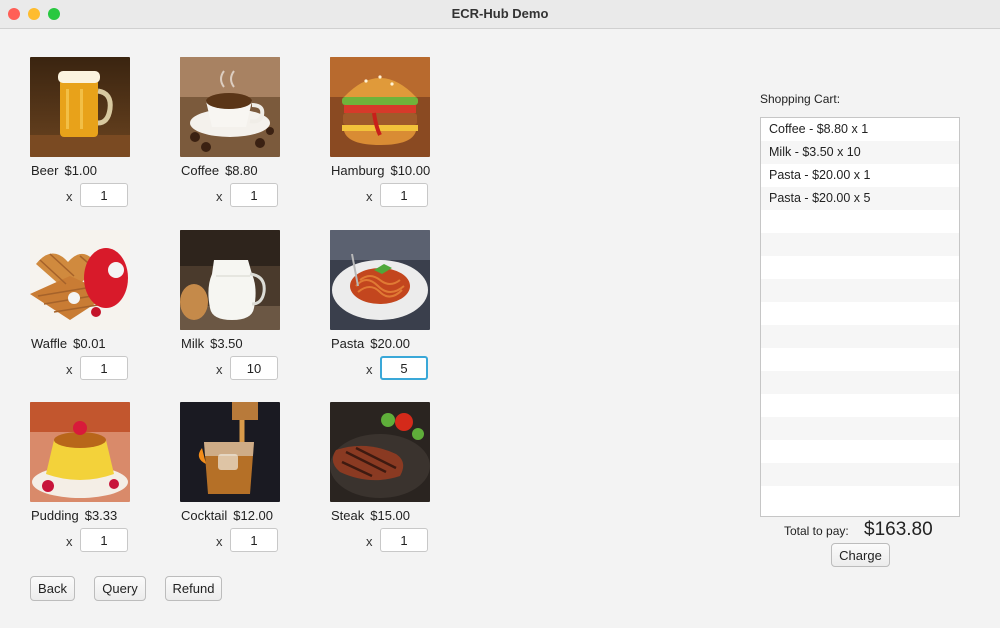 The height and width of the screenshot is (628, 1000). I want to click on hamburger-icon, so click(380, 107).